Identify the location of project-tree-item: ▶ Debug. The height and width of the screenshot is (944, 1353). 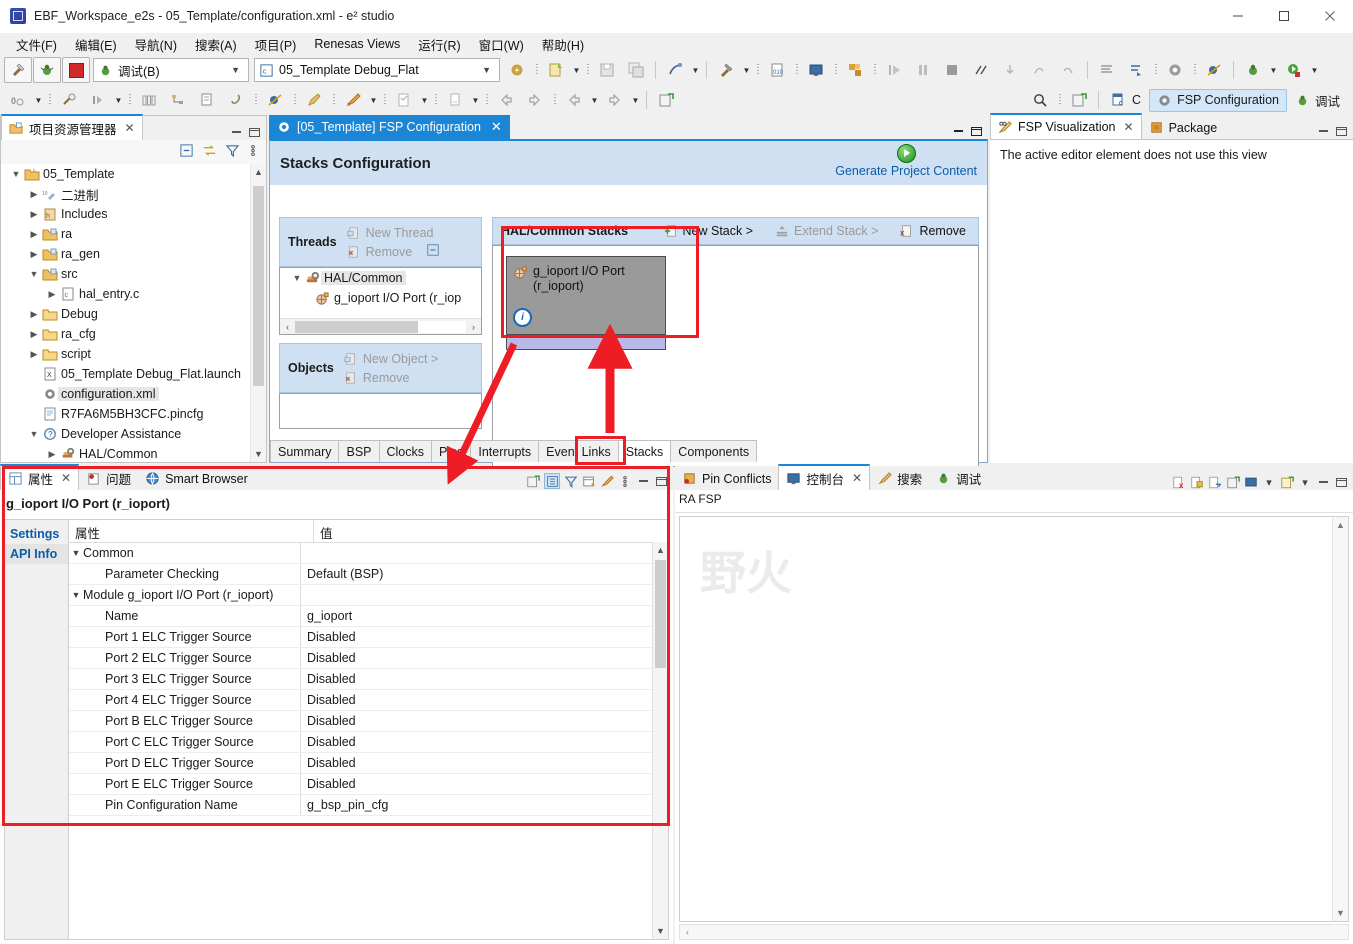
(133, 314).